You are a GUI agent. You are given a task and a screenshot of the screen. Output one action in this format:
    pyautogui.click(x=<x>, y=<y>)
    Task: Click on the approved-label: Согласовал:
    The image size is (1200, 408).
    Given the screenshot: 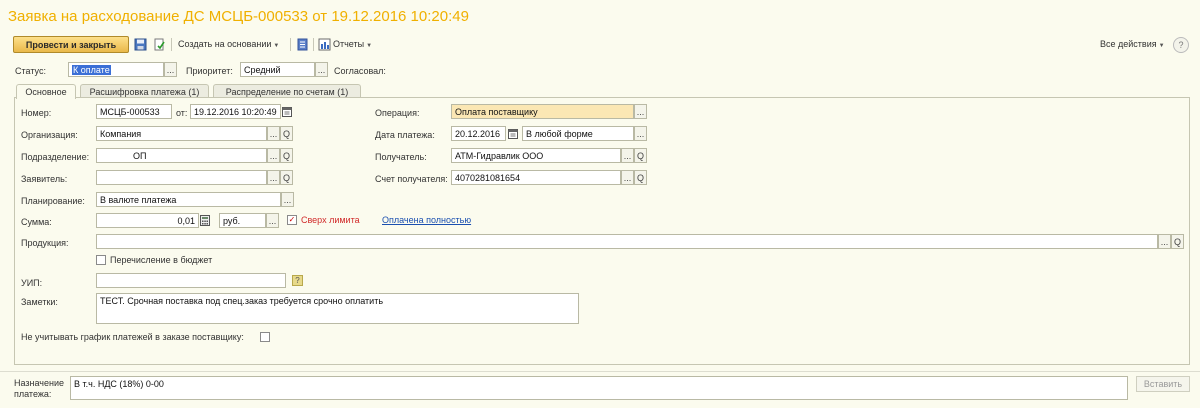 What is the action you would take?
    pyautogui.click(x=360, y=71)
    